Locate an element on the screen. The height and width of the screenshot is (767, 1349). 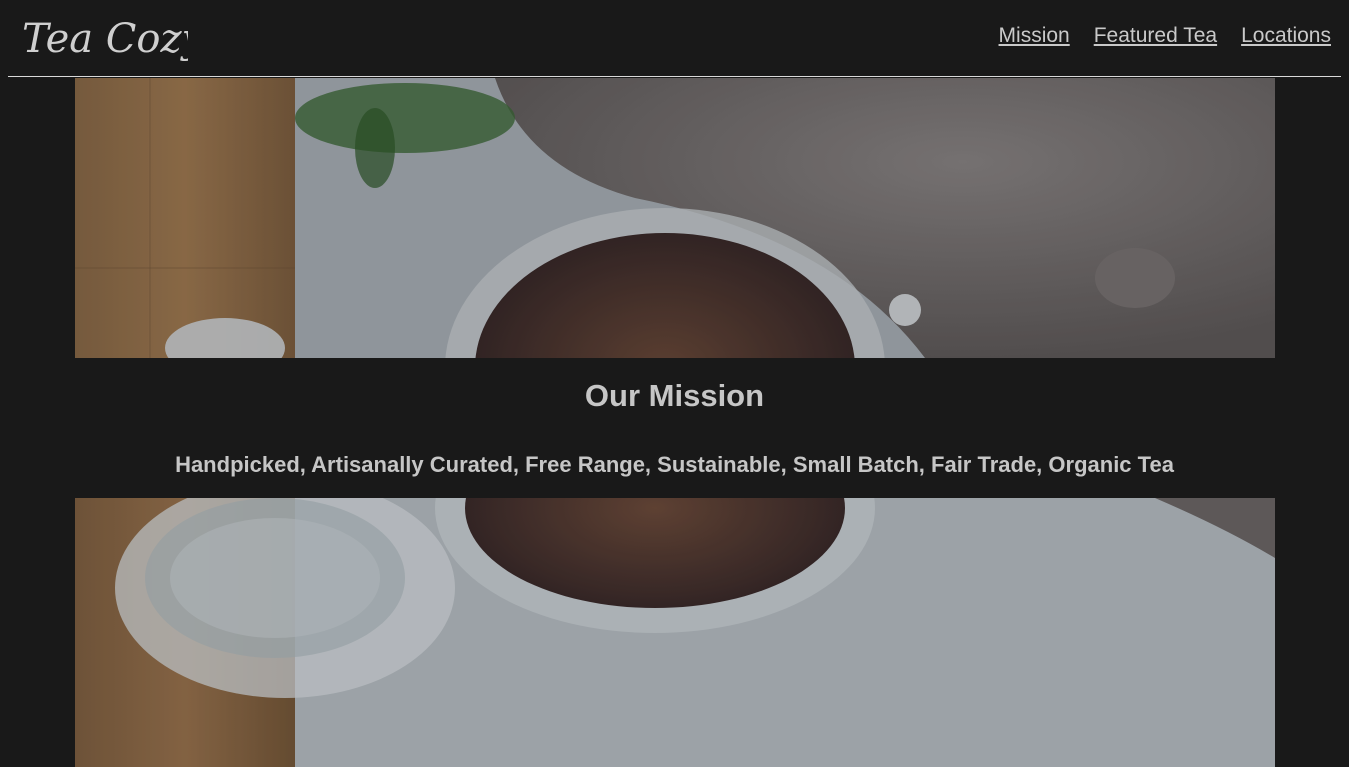
nav-link-mission: Mission is located at coordinates (1034, 36).